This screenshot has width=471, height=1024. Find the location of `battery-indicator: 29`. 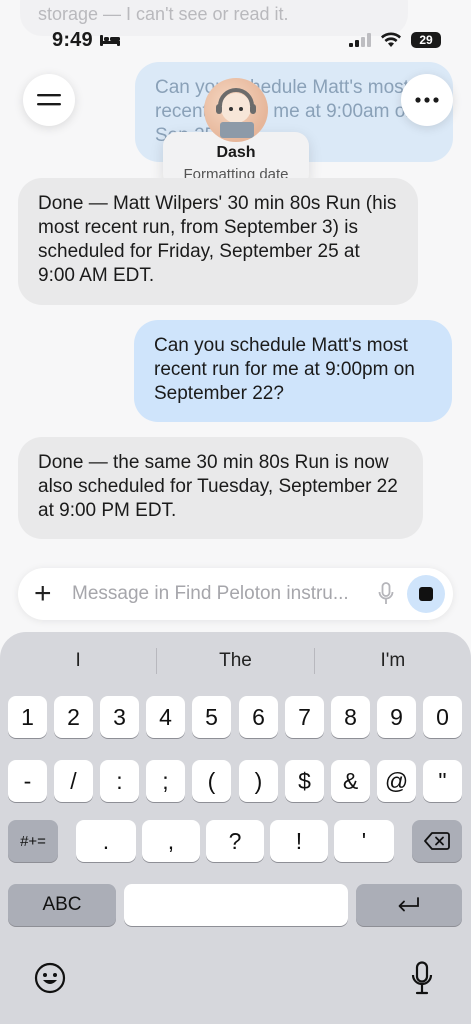

battery-indicator: 29 is located at coordinates (426, 40).